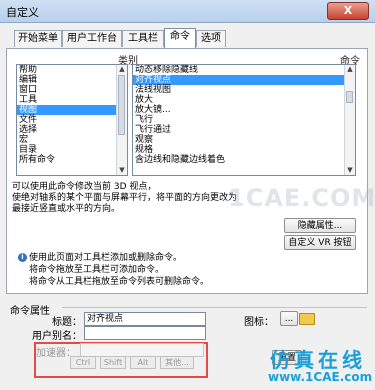 Image resolution: width=375 pixels, height=390 pixels. I want to click on close-button: X, so click(348, 11).